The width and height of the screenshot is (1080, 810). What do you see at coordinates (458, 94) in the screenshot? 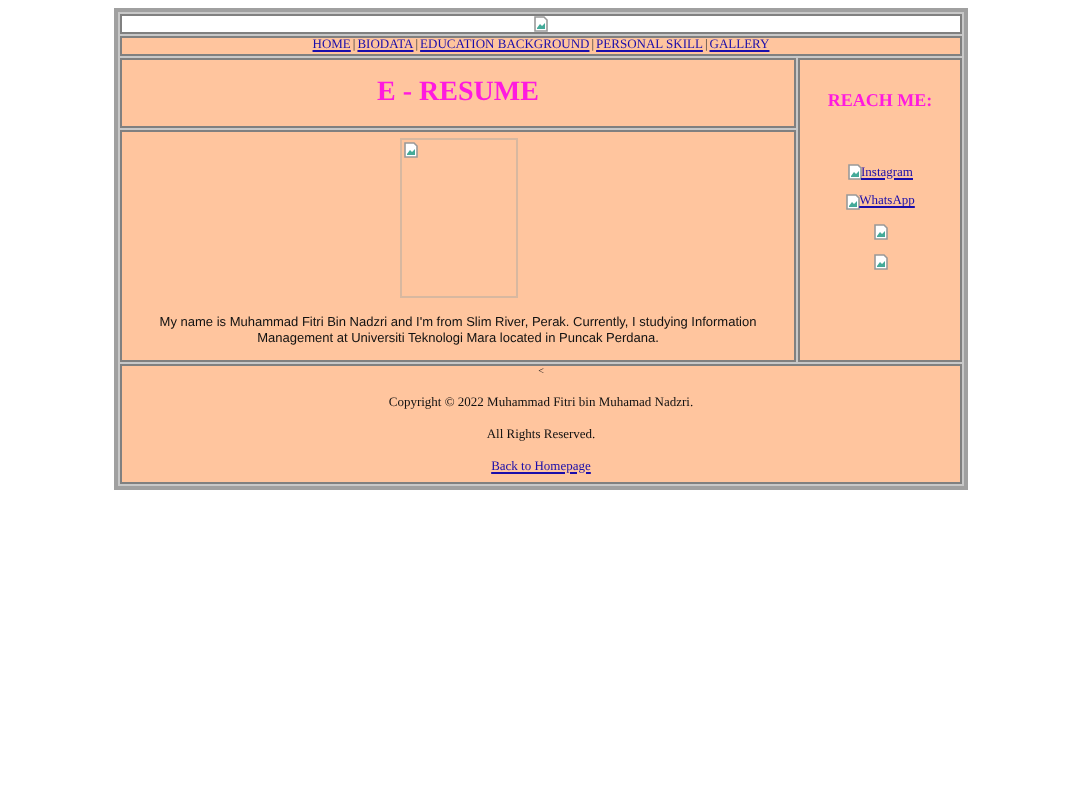
I see `page-title: E - RESUME` at bounding box center [458, 94].